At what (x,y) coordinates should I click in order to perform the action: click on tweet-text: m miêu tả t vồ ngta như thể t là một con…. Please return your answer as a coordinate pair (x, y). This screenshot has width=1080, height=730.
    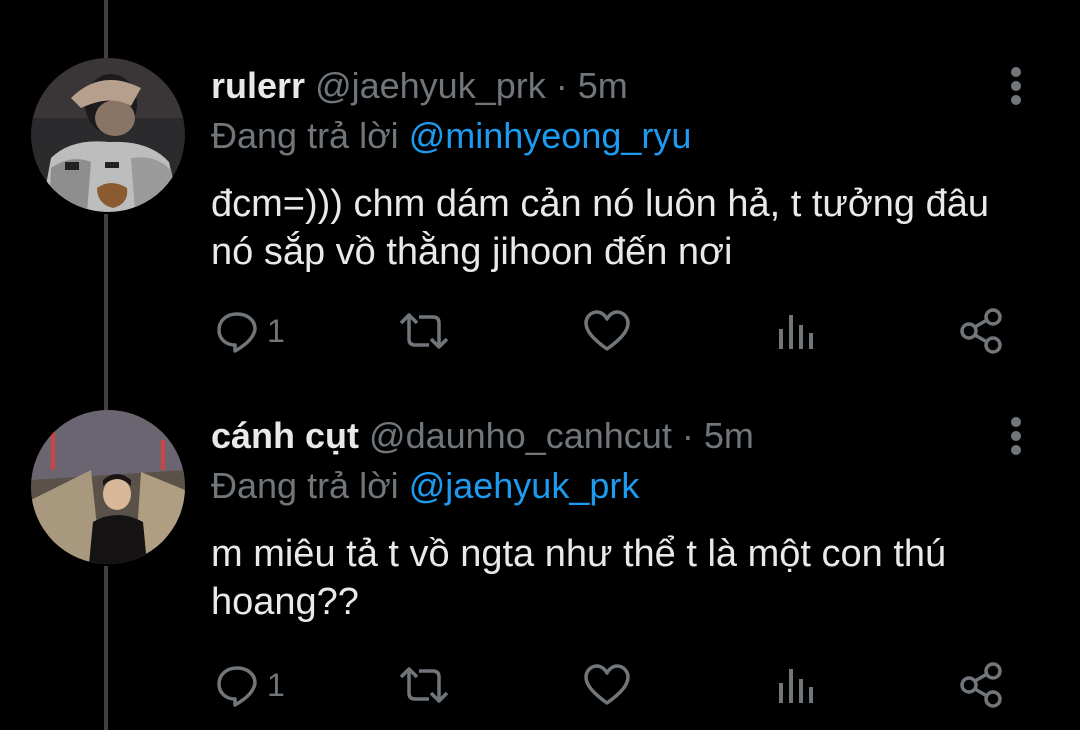
    Looking at the image, I should click on (579, 578).